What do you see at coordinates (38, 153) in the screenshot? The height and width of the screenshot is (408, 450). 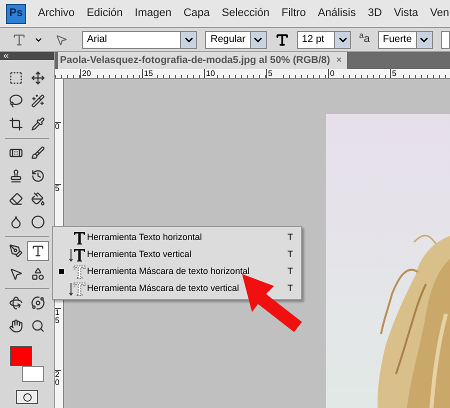 I see `brush-icon` at bounding box center [38, 153].